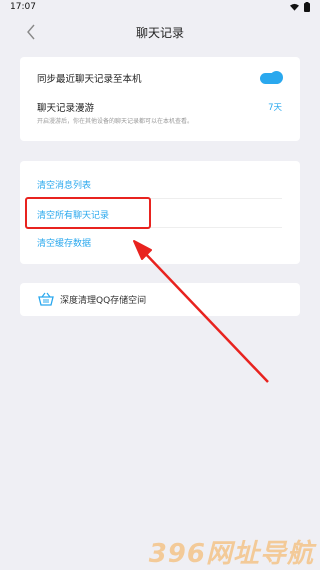  I want to click on chevron-left-icon, so click(31, 32).